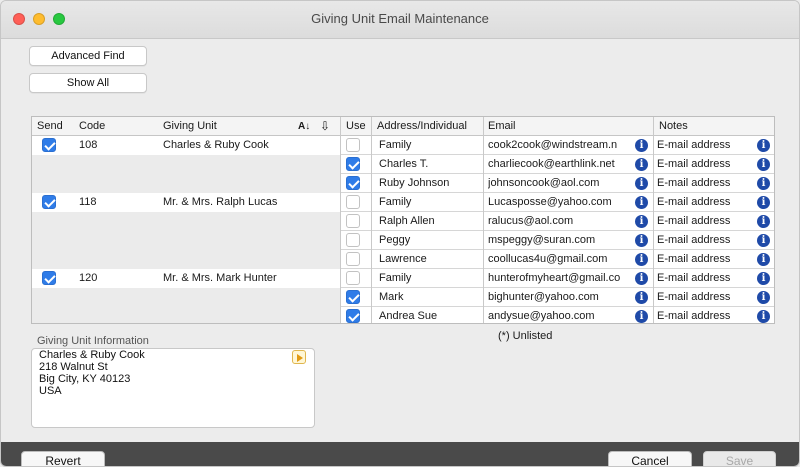 Image resolution: width=800 pixels, height=467 pixels. What do you see at coordinates (673, 126) in the screenshot?
I see `column-header-notes: Notes` at bounding box center [673, 126].